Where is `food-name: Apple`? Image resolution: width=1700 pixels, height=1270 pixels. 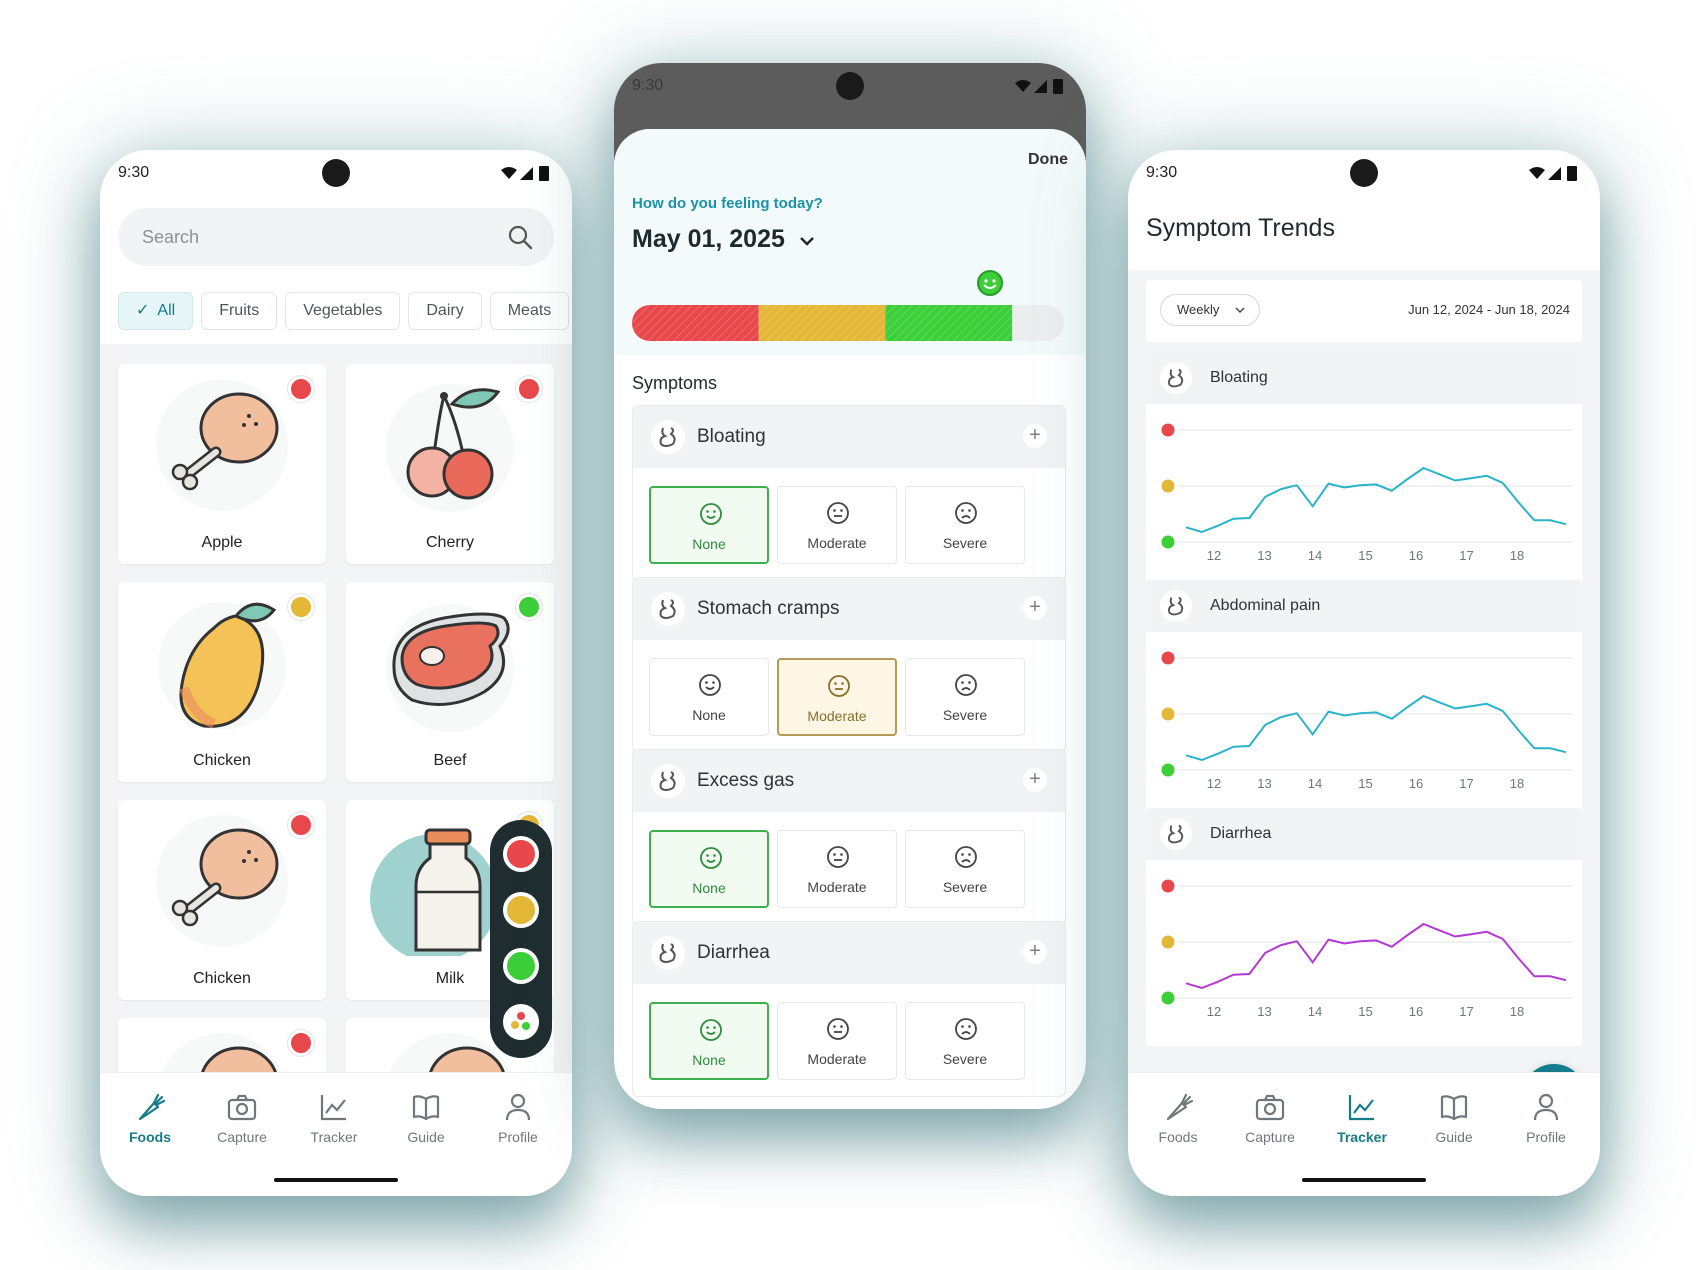 food-name: Apple is located at coordinates (222, 542).